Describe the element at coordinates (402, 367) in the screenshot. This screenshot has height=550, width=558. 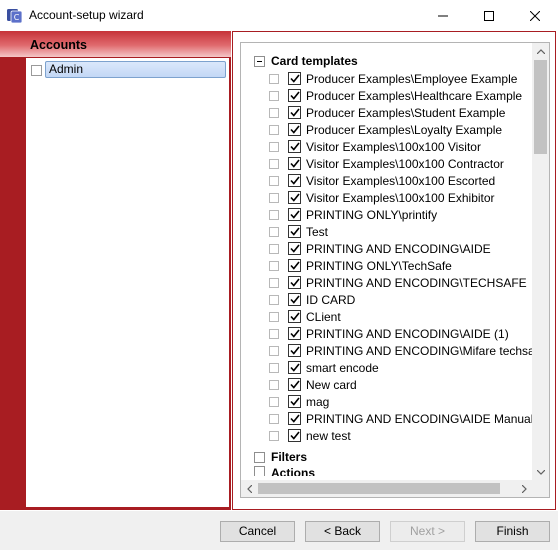
I see `template-row: smart encode` at that location.